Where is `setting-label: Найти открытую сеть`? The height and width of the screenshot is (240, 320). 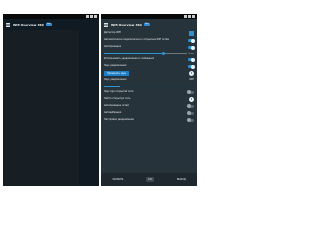 setting-label: Найти открытую сеть is located at coordinates (117, 98).